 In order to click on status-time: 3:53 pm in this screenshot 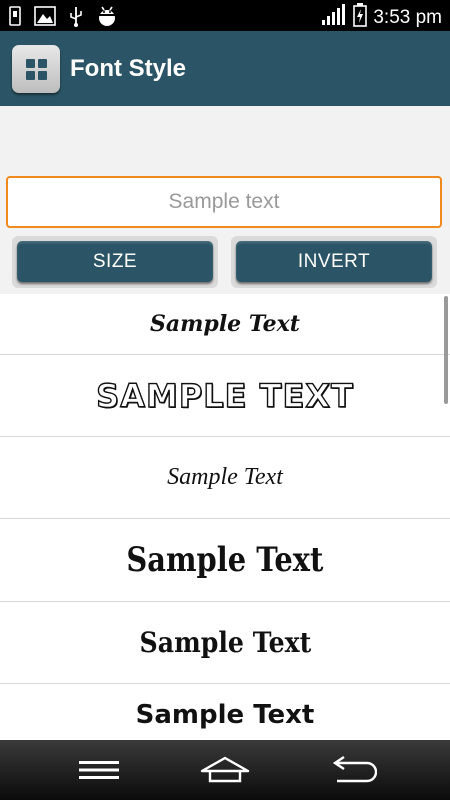, I will do `click(407, 17)`.